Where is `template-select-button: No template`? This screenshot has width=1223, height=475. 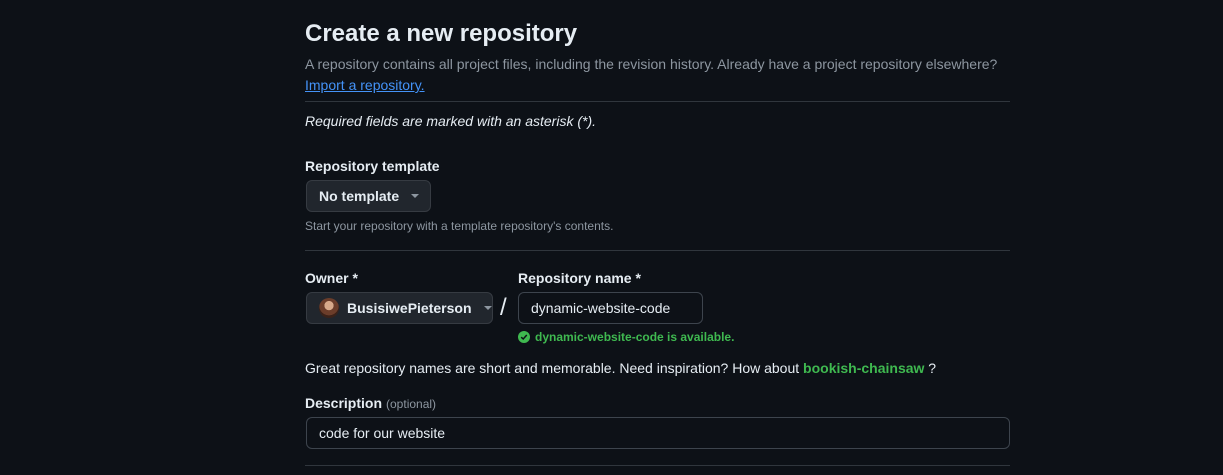 template-select-button: No template is located at coordinates (368, 196).